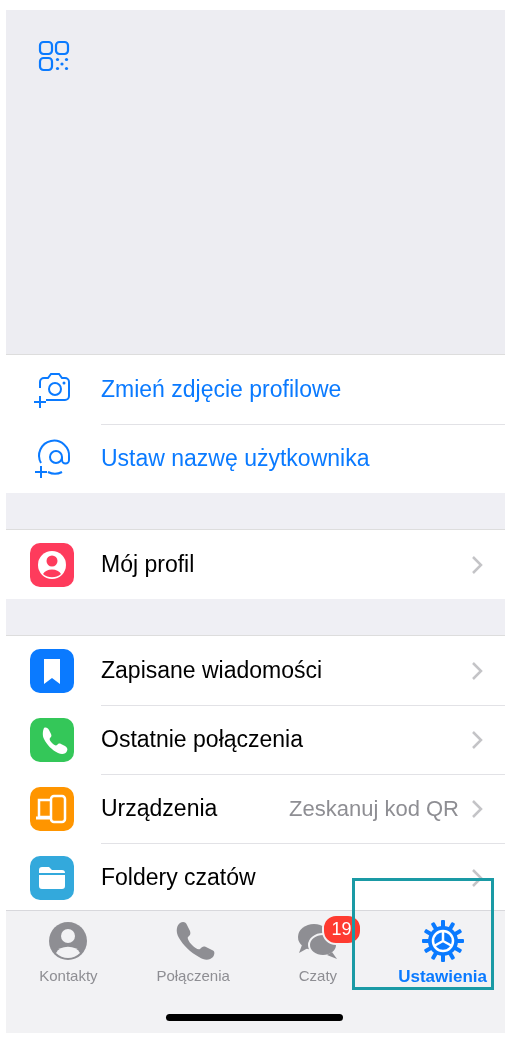 This screenshot has width=513, height=1039. I want to click on menu-row: Mój profil, so click(255, 564).